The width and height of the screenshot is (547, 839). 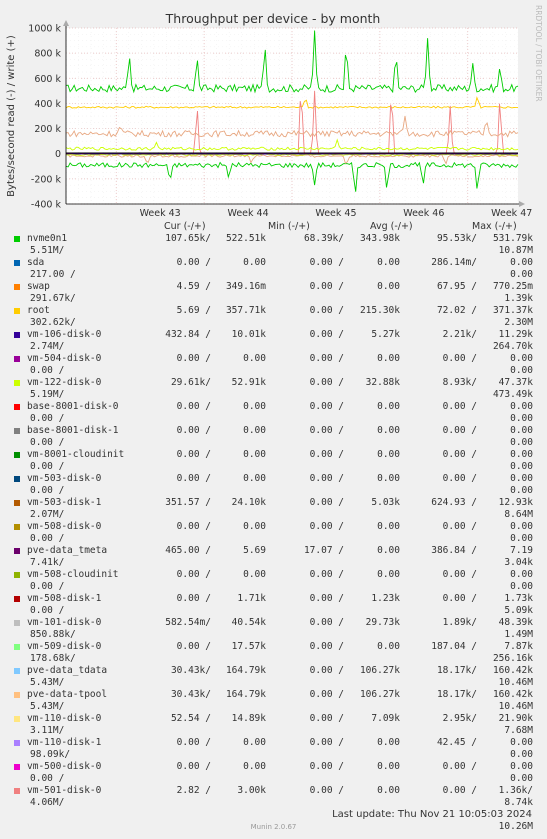 I want to click on legend-cur-read: 52.54 /, so click(x=190, y=718).